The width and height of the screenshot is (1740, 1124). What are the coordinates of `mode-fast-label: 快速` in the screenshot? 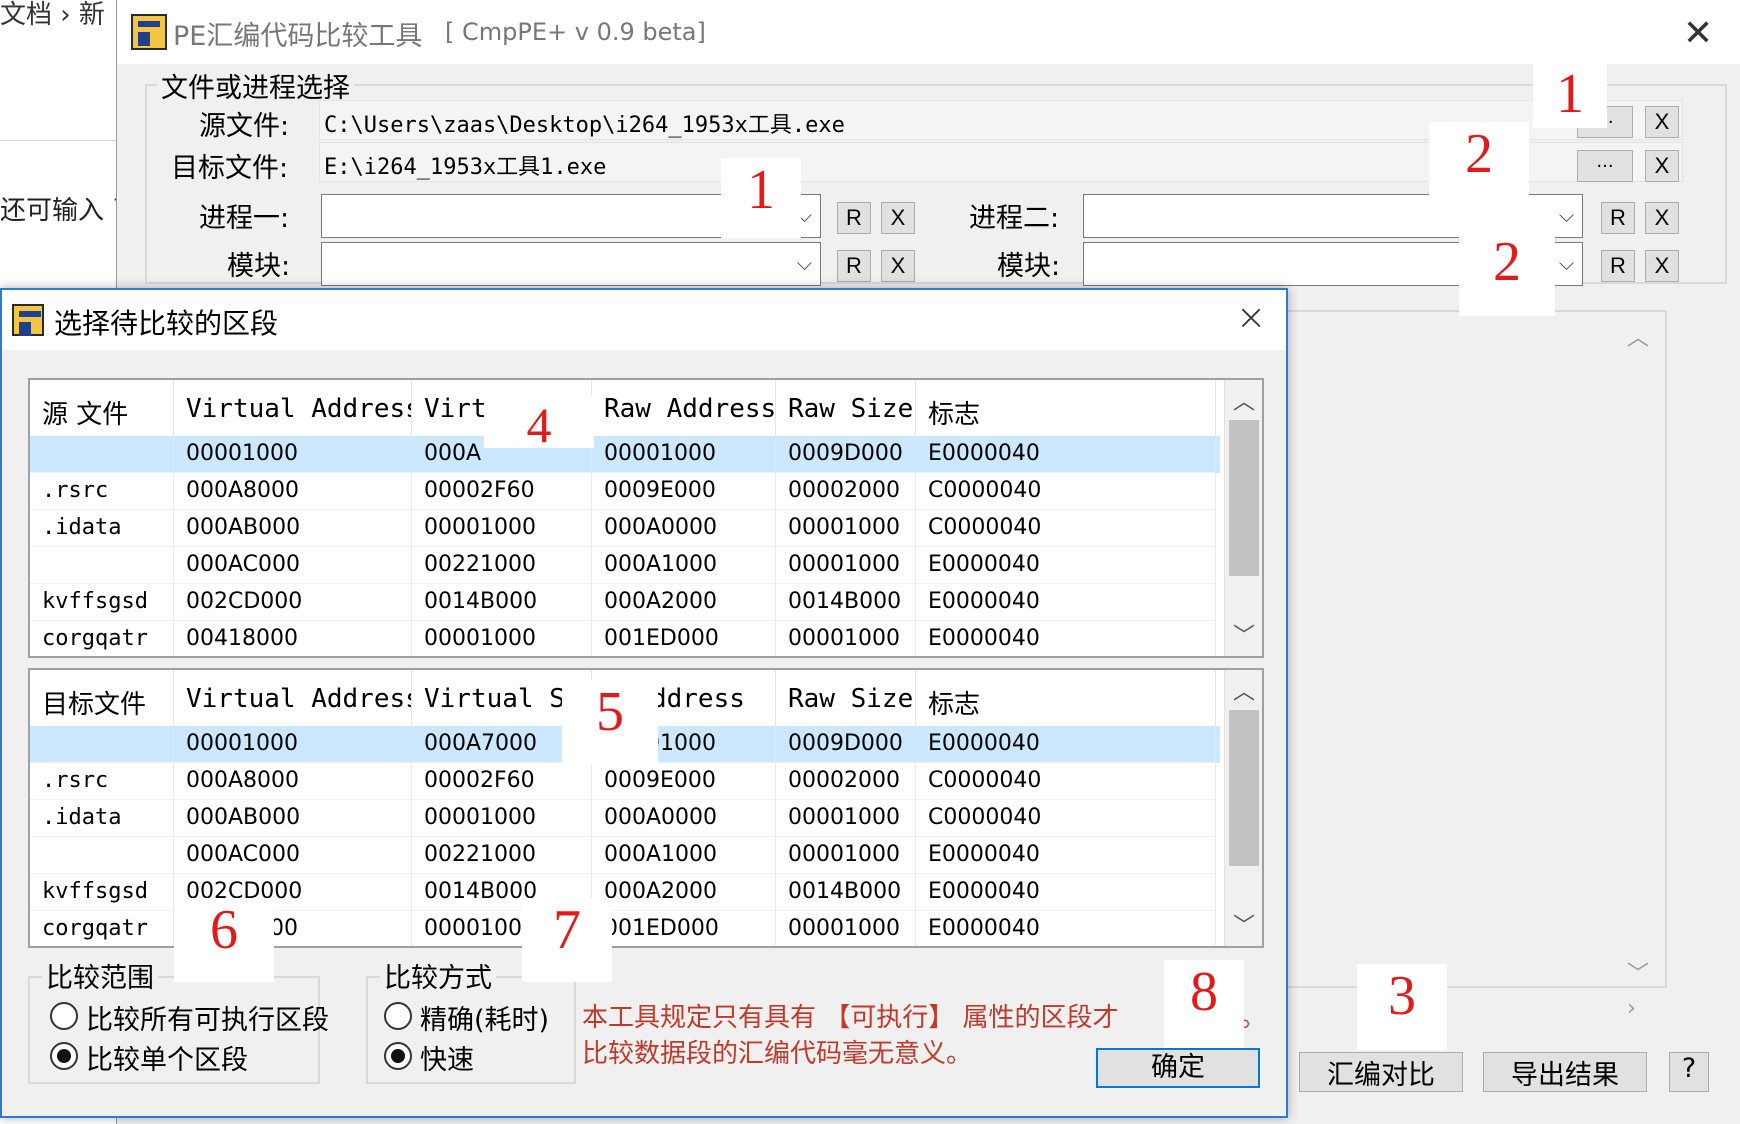 It's located at (447, 1057).